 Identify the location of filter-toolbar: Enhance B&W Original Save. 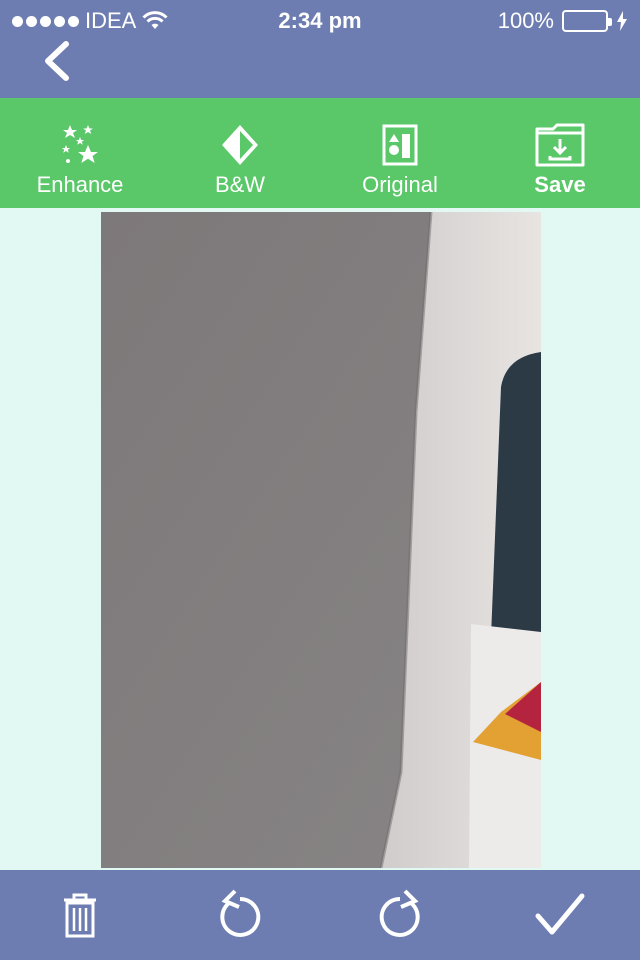
(320, 153).